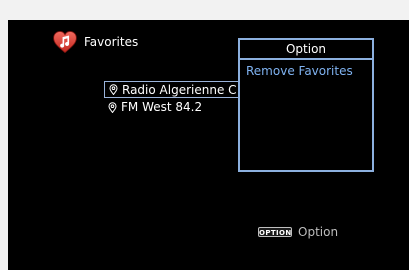 This screenshot has height=270, width=409. What do you see at coordinates (162, 107) in the screenshot?
I see `list-item-label: FM West 84.2` at bounding box center [162, 107].